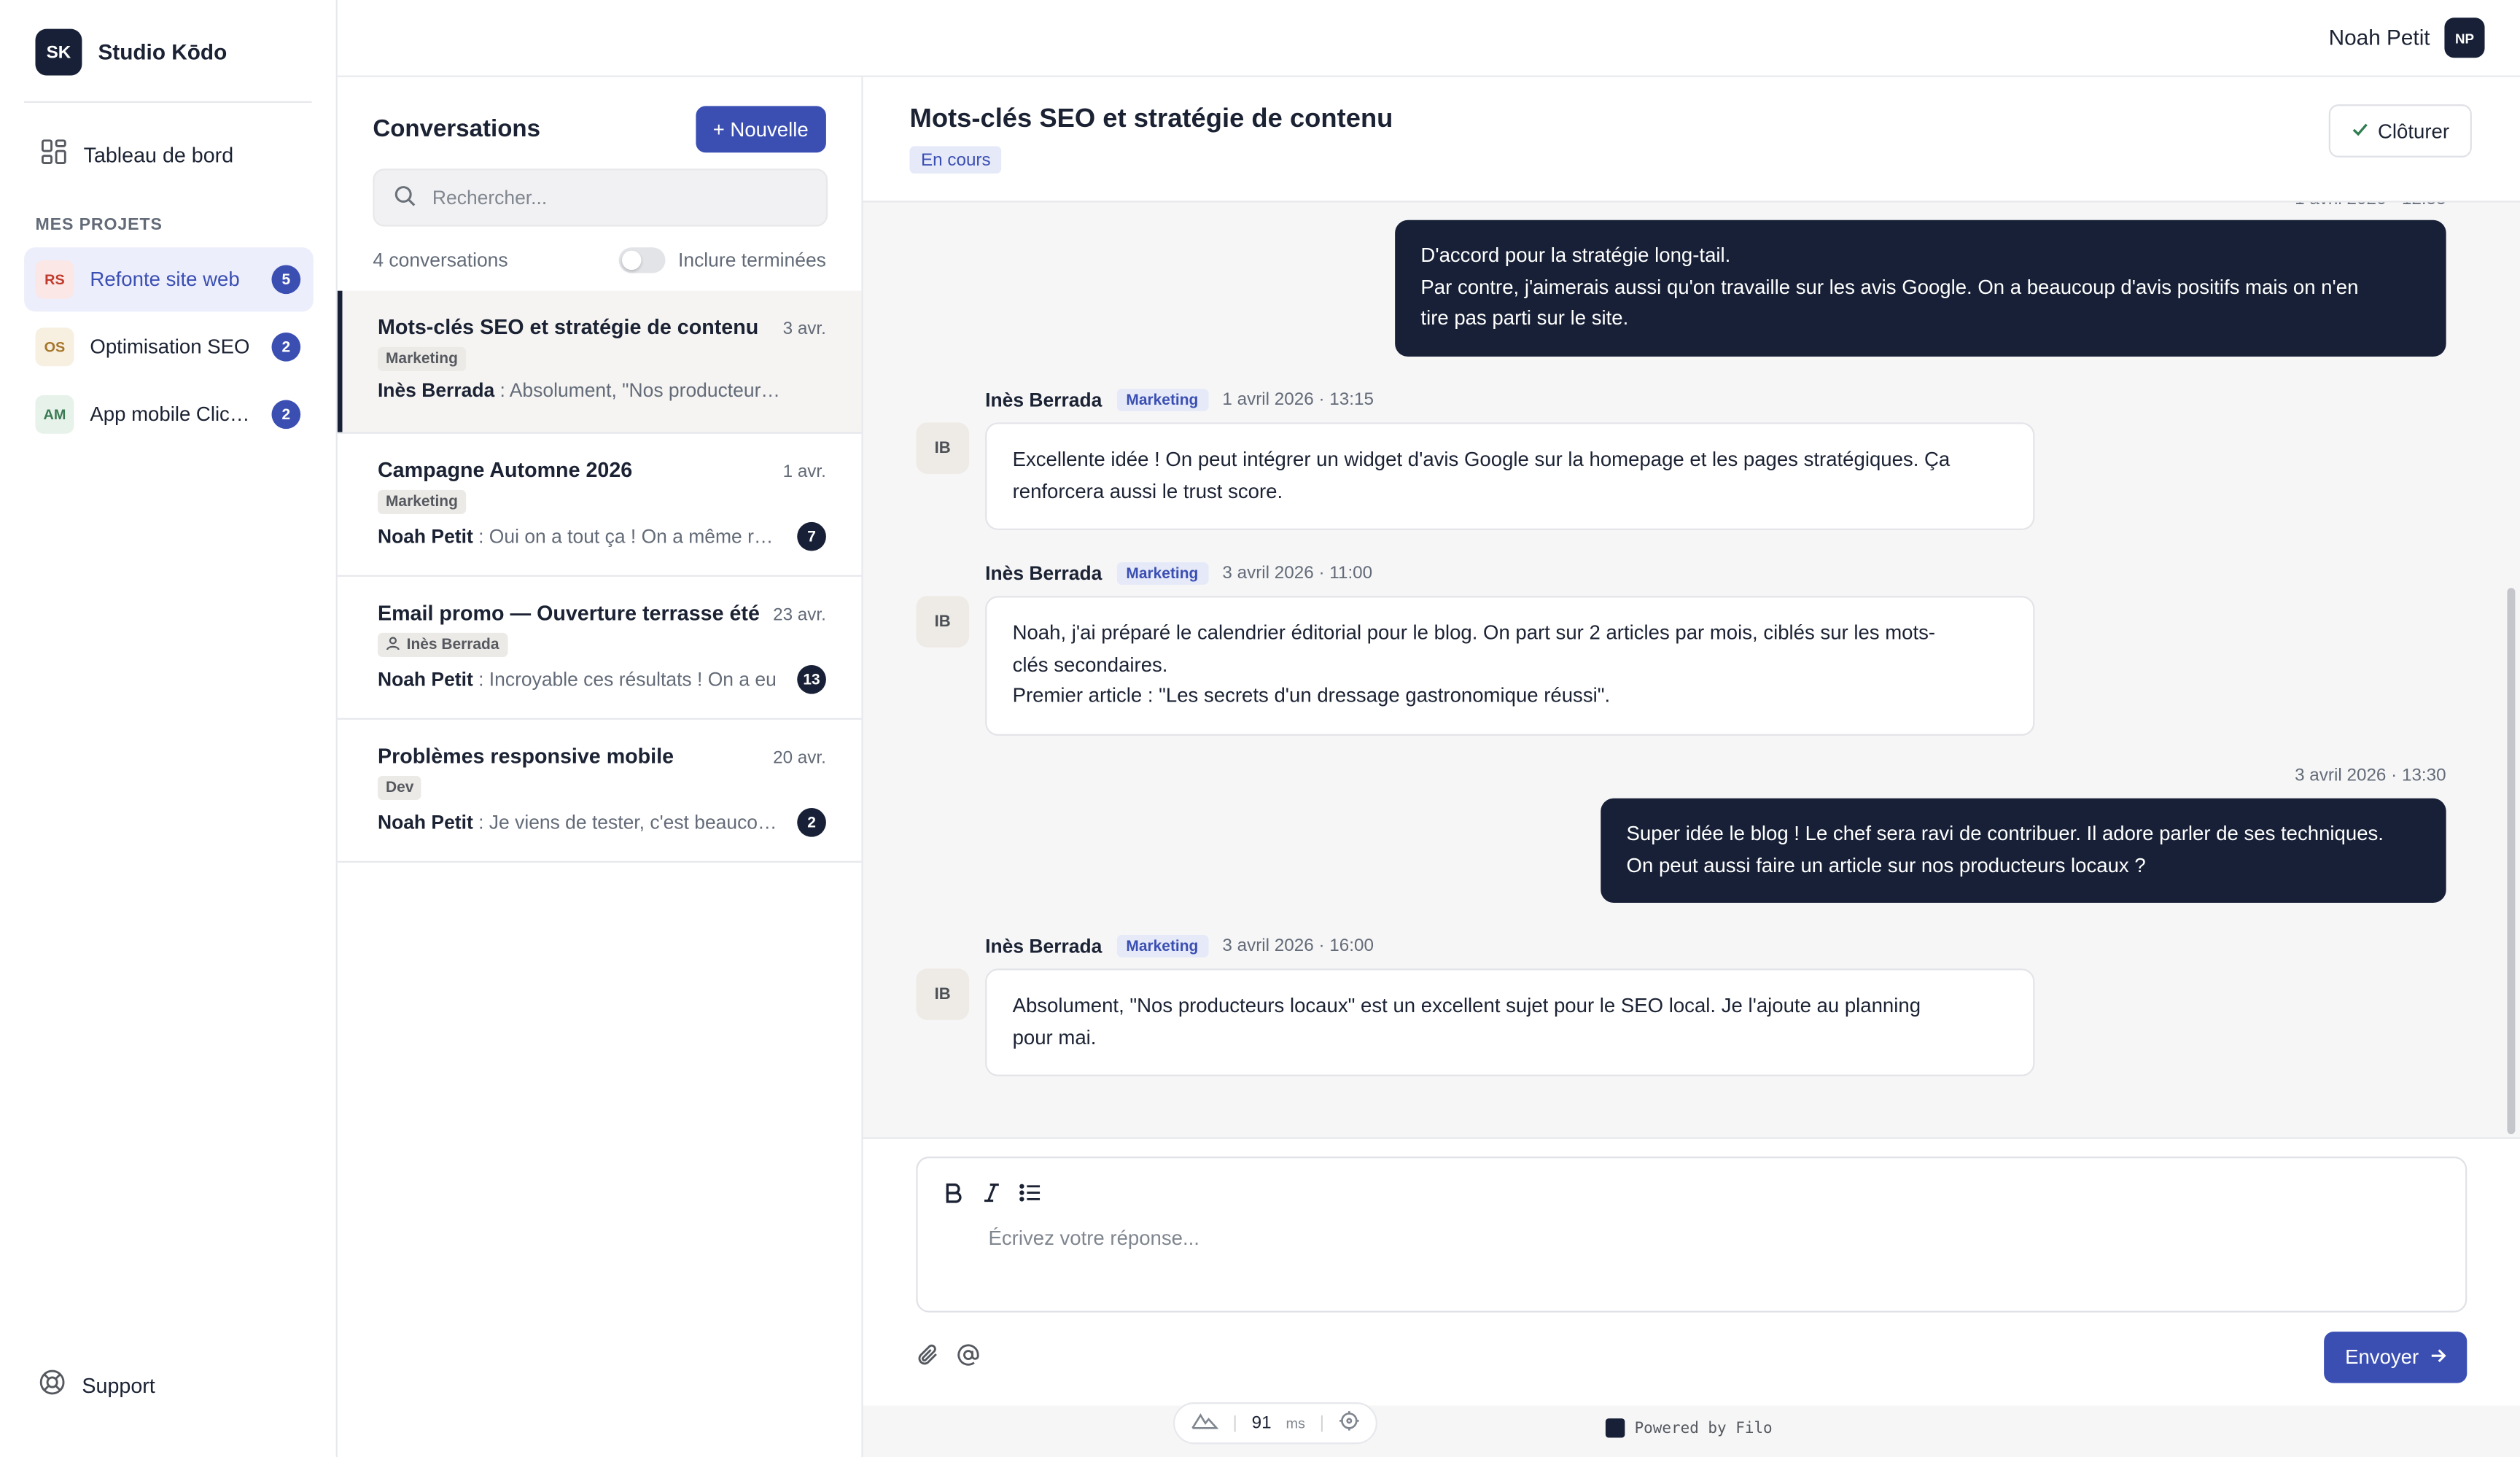  I want to click on user-menu: Noah Petit NP, so click(2407, 38).